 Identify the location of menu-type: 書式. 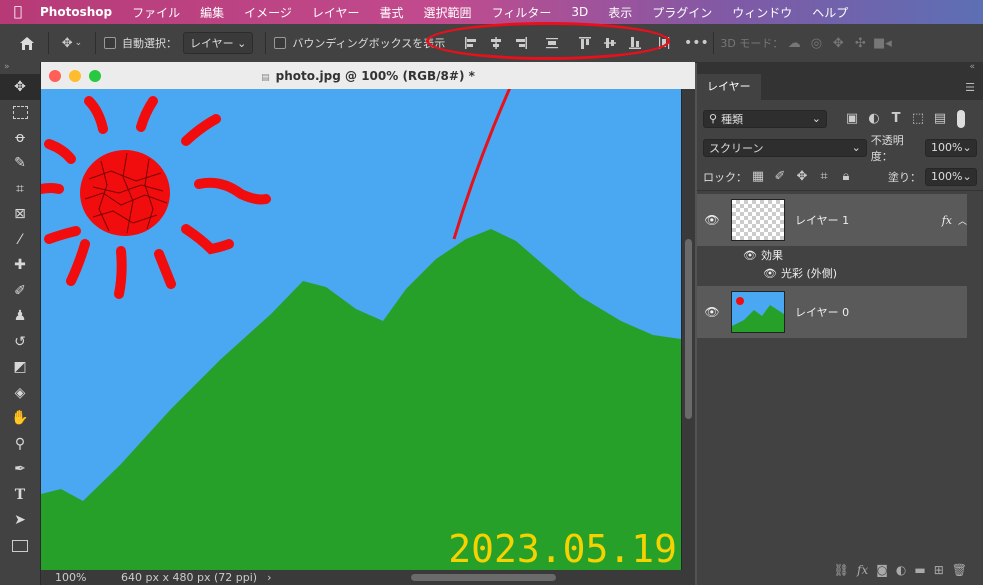
(392, 12).